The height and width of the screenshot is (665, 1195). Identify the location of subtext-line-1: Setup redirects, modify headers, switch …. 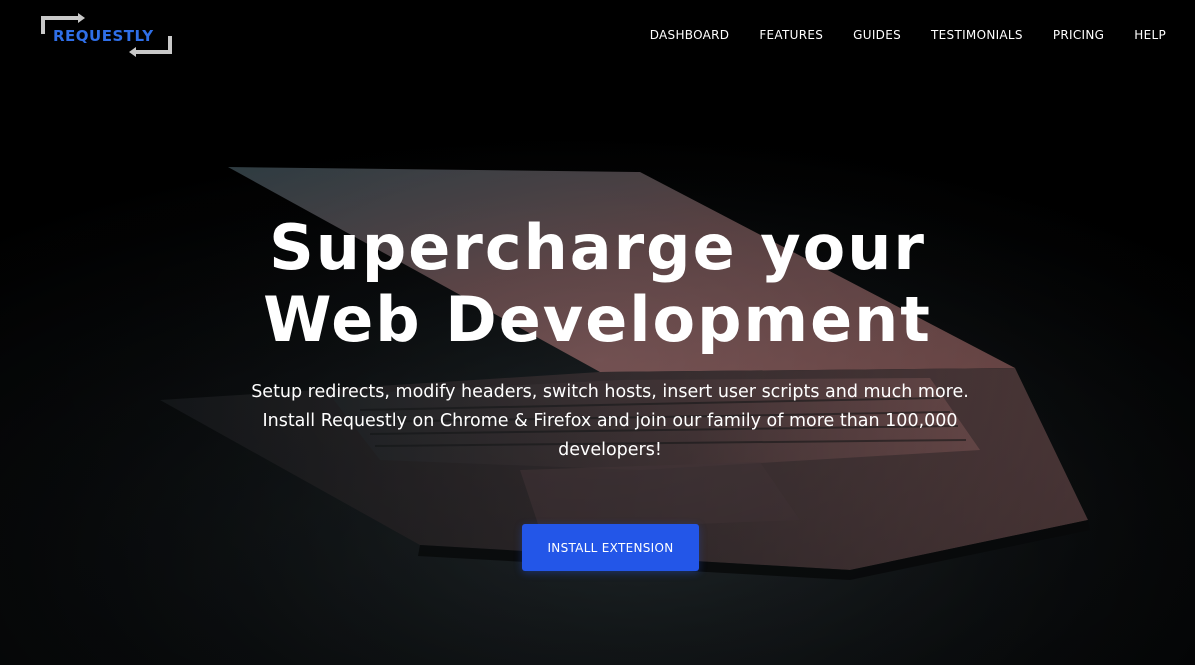
(610, 392).